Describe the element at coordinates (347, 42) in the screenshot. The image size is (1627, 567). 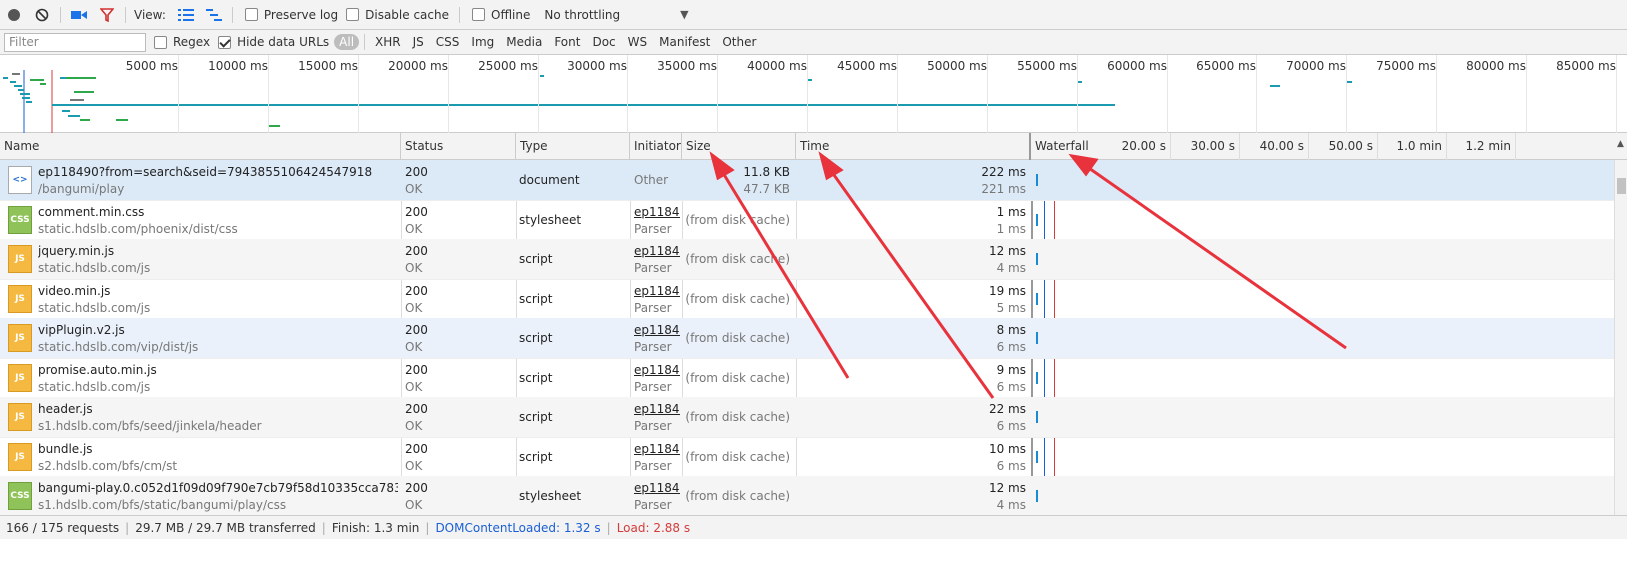
I see `type-filter-all: All` at that location.